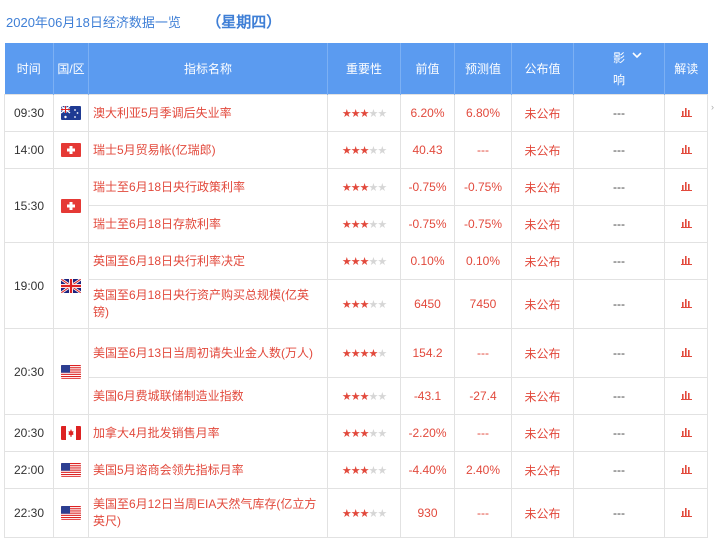  I want to click on indicator-name: 英国至6月18日央行利率决定, so click(208, 261).